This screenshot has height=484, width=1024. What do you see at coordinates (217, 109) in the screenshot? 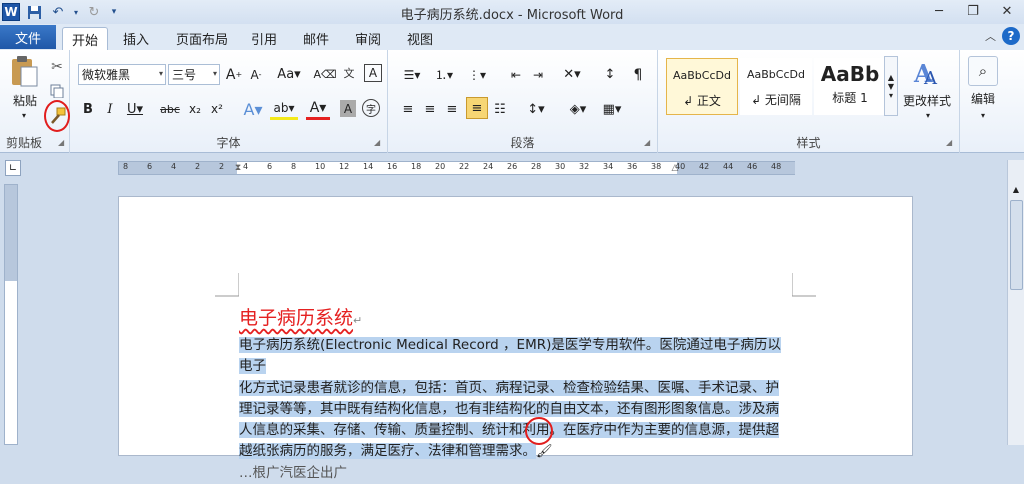
I see `superscript-icon: x²` at bounding box center [217, 109].